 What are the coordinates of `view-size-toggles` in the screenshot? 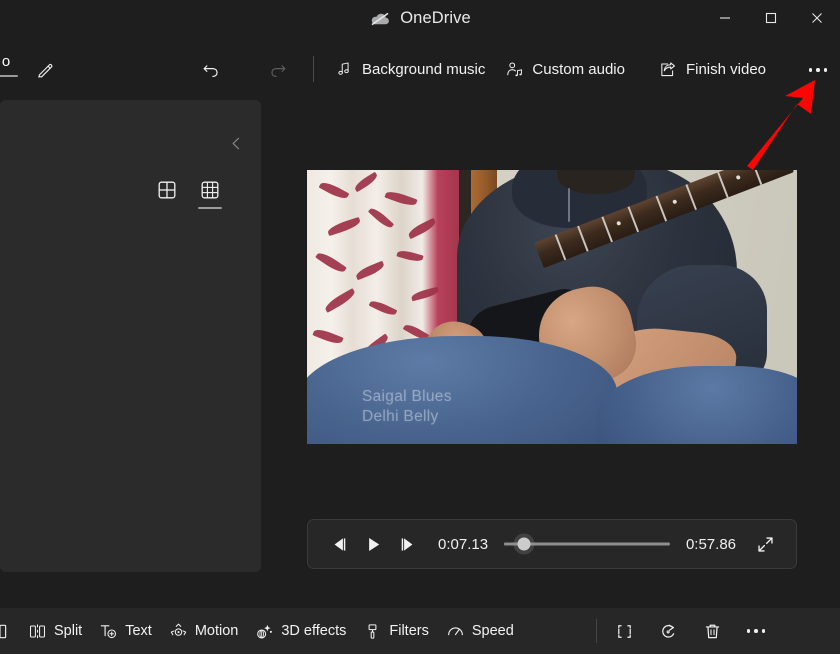 It's located at (188, 194).